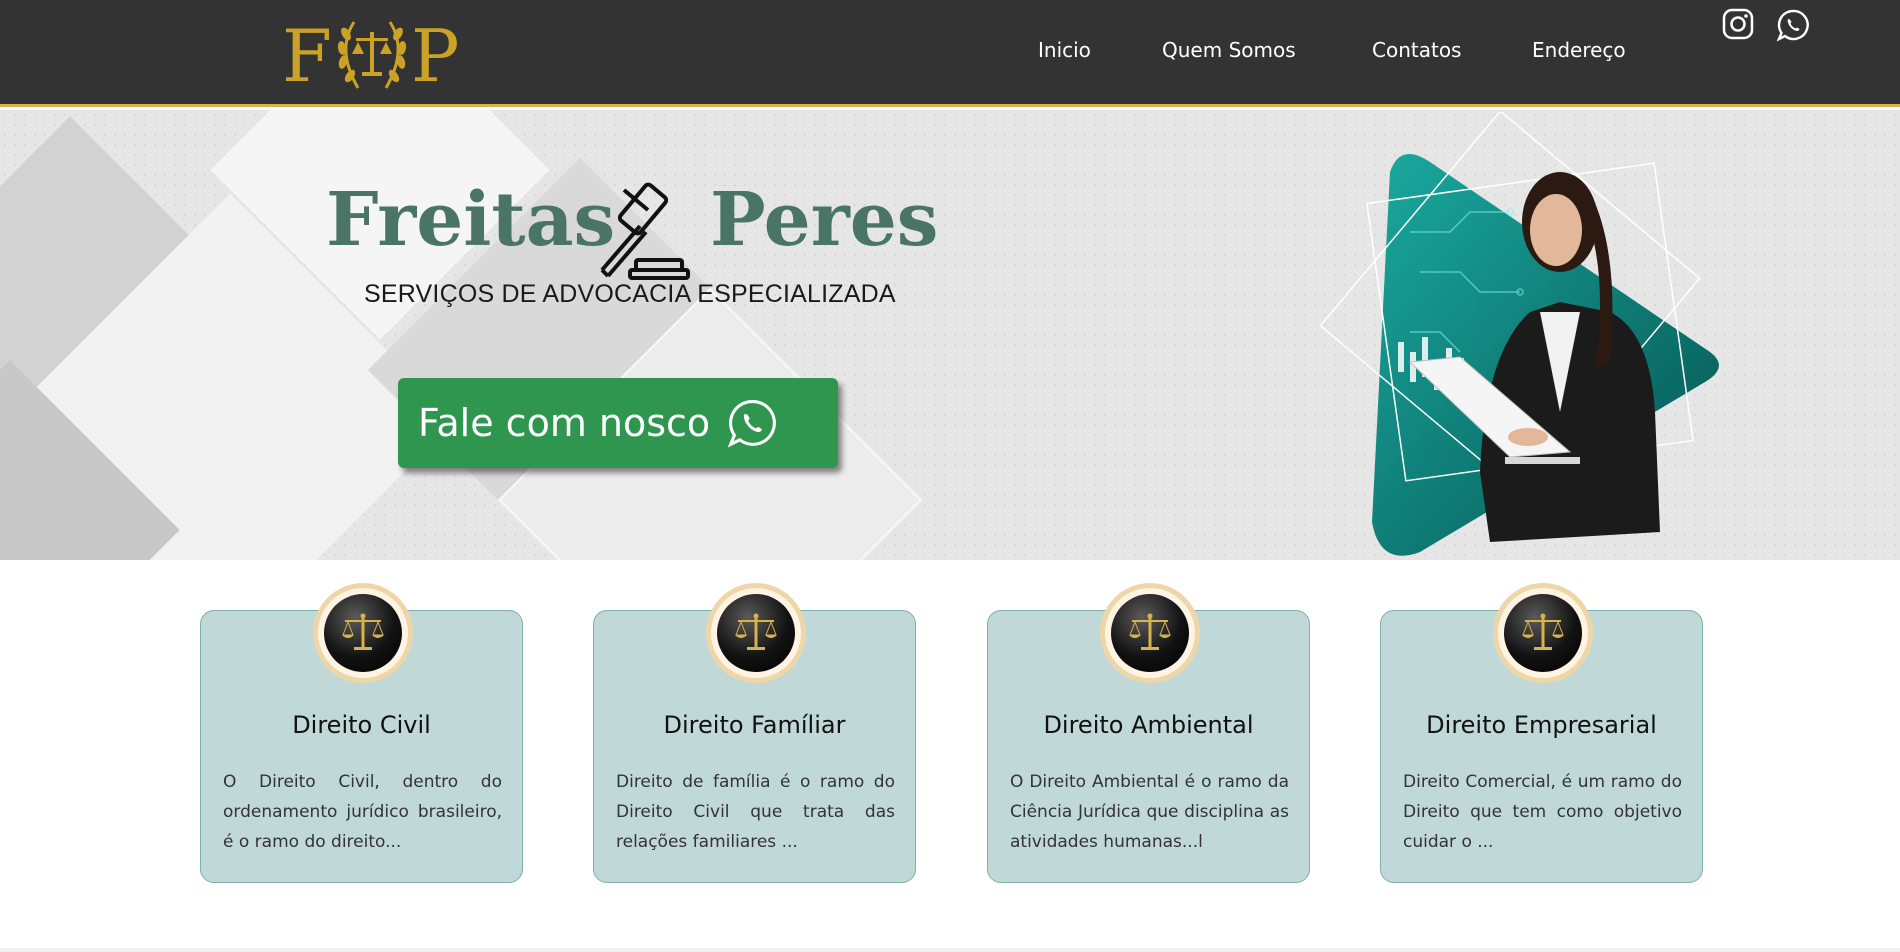 The height and width of the screenshot is (952, 1900). I want to click on page-divider, so click(950, 950).